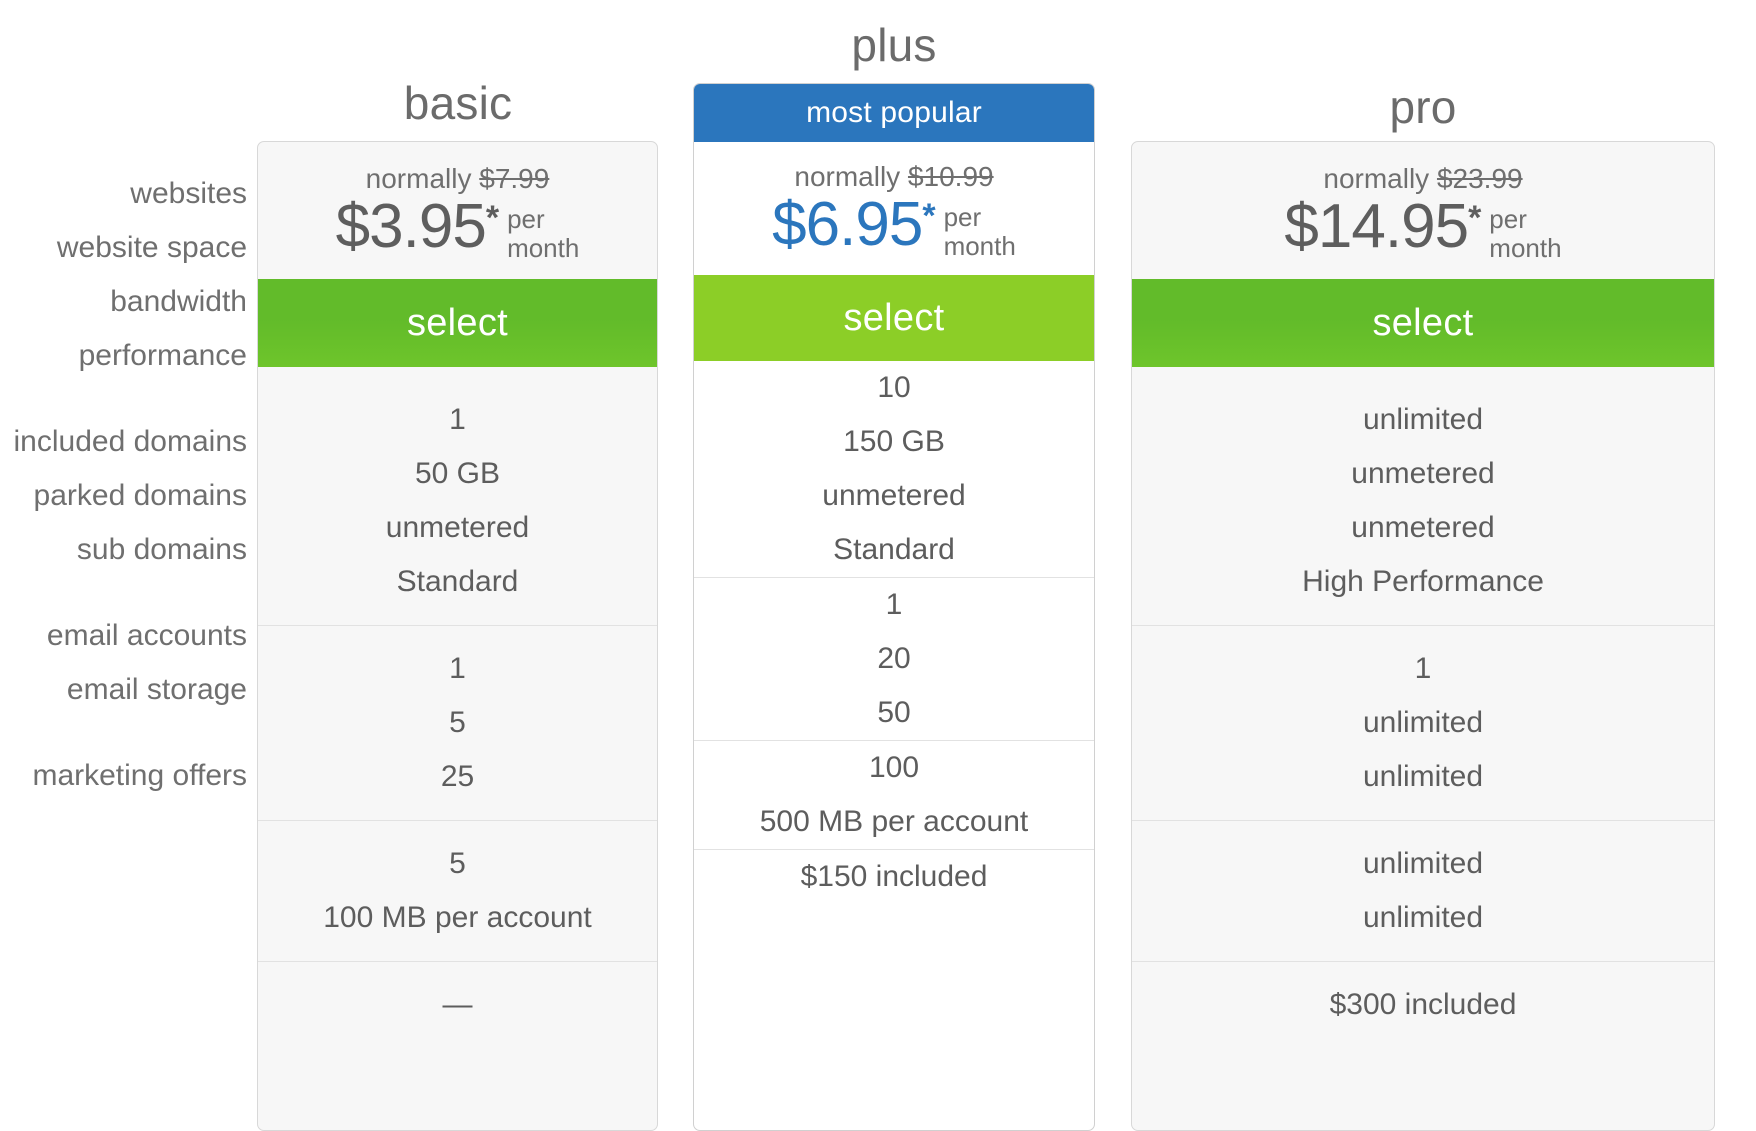  What do you see at coordinates (894, 318) in the screenshot?
I see `select-button-plus: select` at bounding box center [894, 318].